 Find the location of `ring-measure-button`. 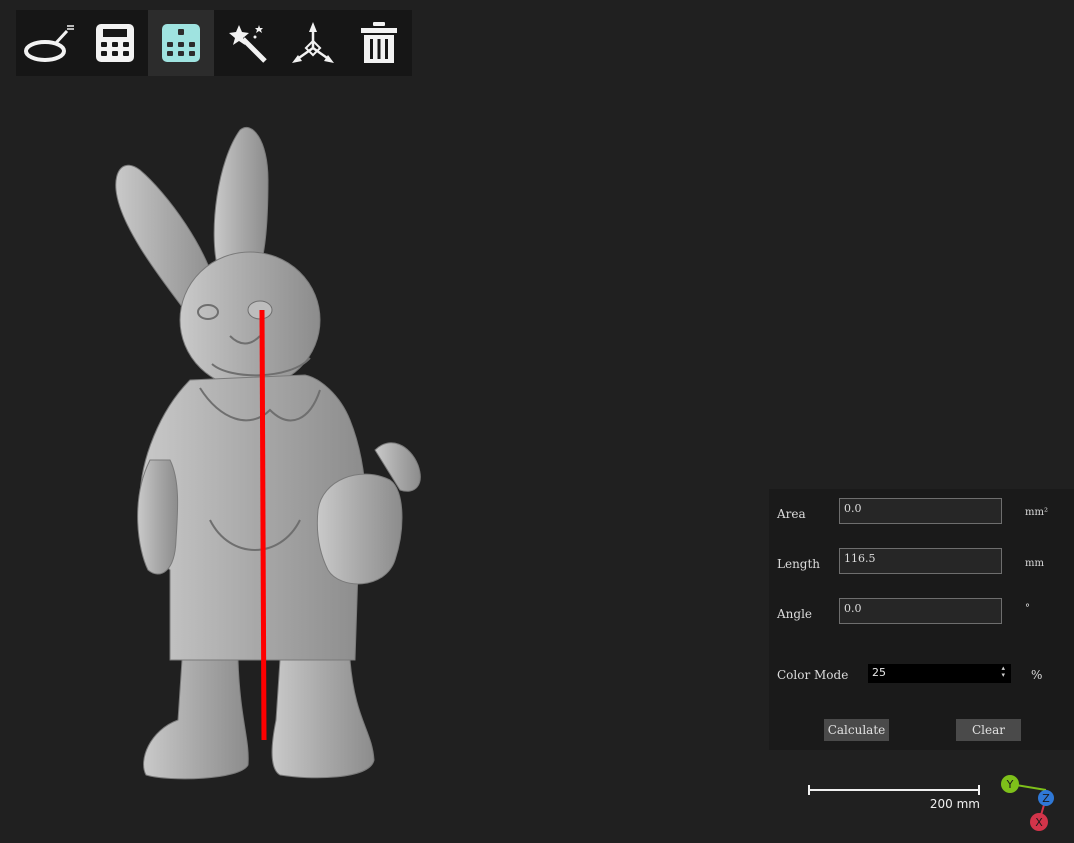

ring-measure-button is located at coordinates (49, 43).